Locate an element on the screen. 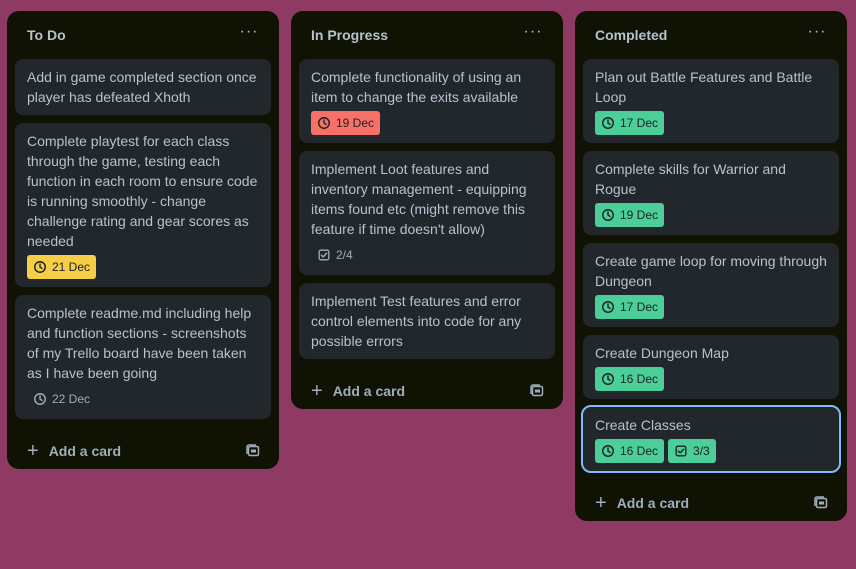 The width and height of the screenshot is (856, 569). list-title: To Do is located at coordinates (46, 35).